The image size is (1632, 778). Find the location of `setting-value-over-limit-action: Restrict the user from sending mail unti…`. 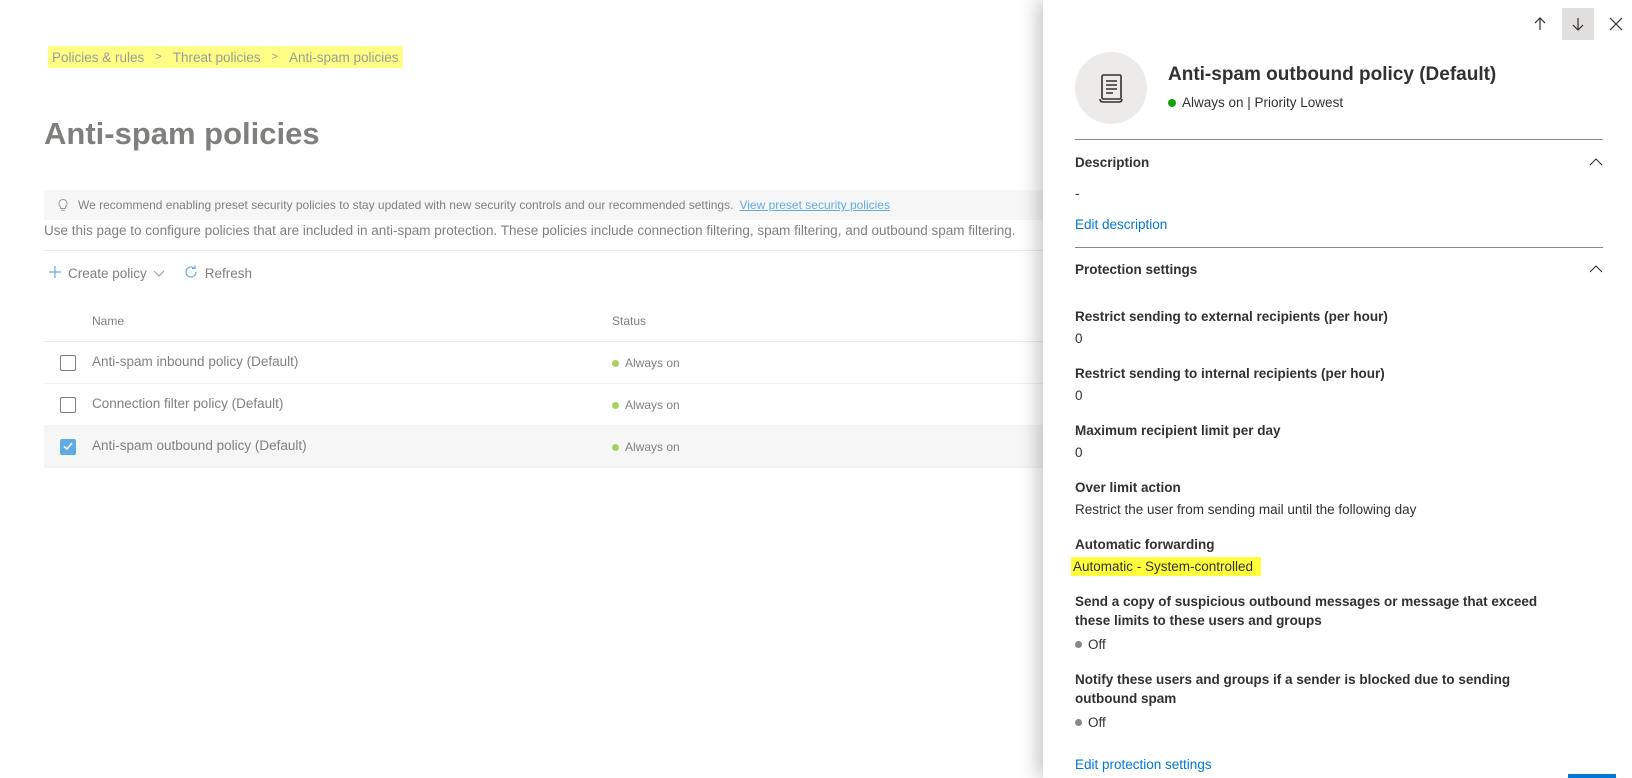

setting-value-over-limit-action: Restrict the user from sending mail unti… is located at coordinates (1246, 509).